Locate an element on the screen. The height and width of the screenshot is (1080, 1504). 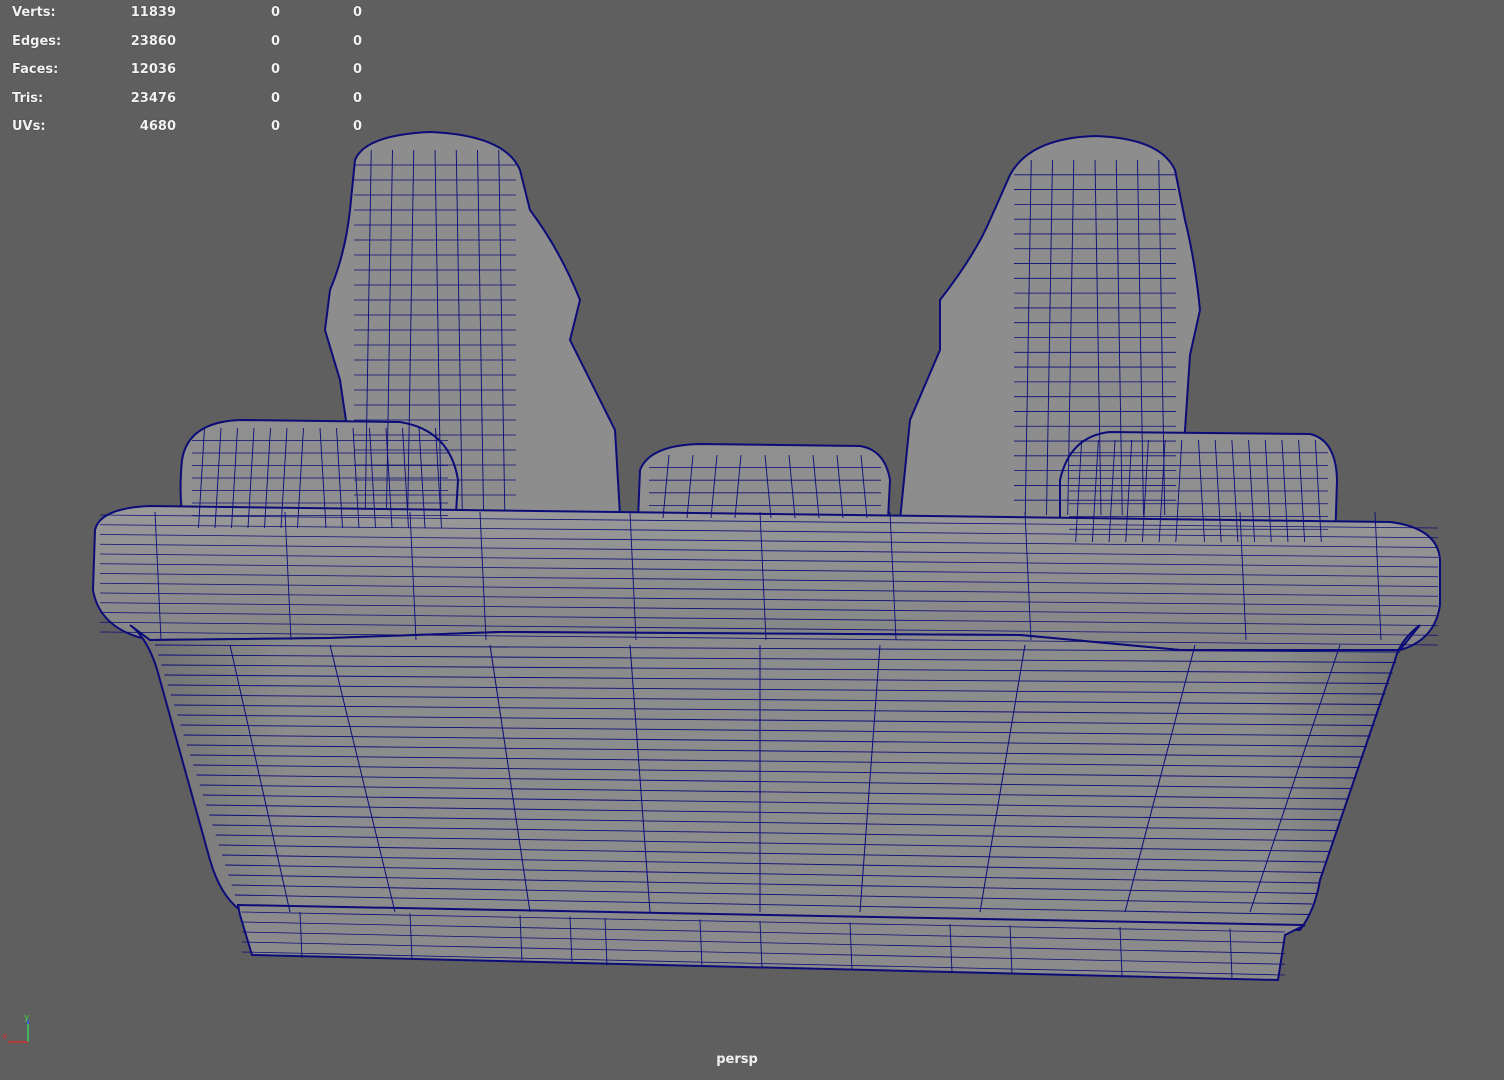
hud-value: 23476 is located at coordinates (153, 98).